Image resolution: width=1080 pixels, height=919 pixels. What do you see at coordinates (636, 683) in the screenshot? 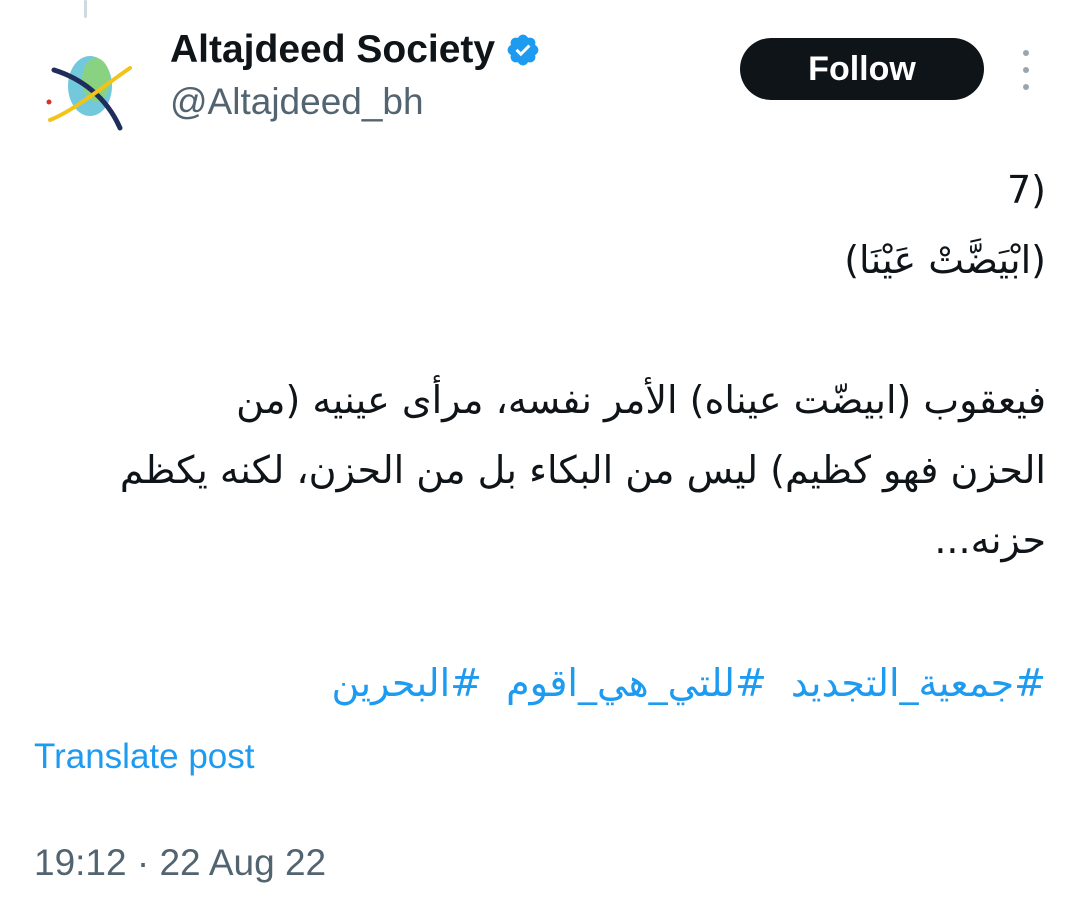
I see `hashtag-link: #للتي_هي_اقوم` at bounding box center [636, 683].